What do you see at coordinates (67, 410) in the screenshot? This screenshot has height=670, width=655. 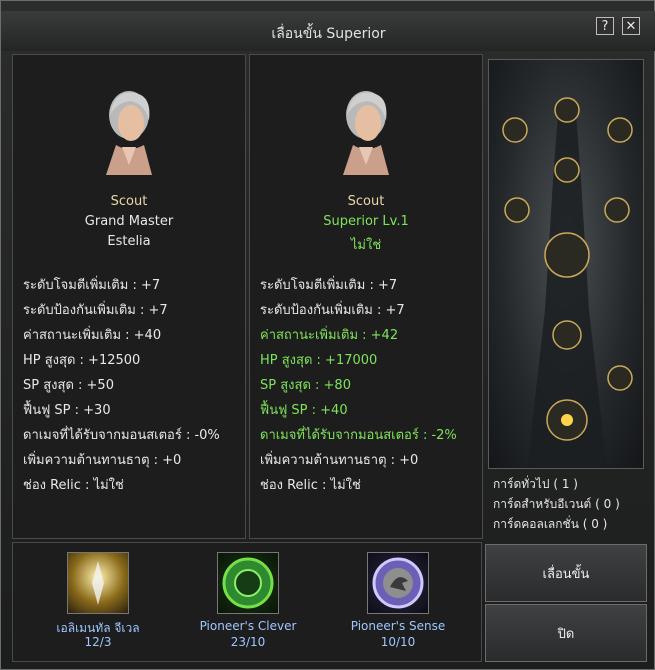 I see `stat-sp-regen: ฟื้นฟู SP : +30` at bounding box center [67, 410].